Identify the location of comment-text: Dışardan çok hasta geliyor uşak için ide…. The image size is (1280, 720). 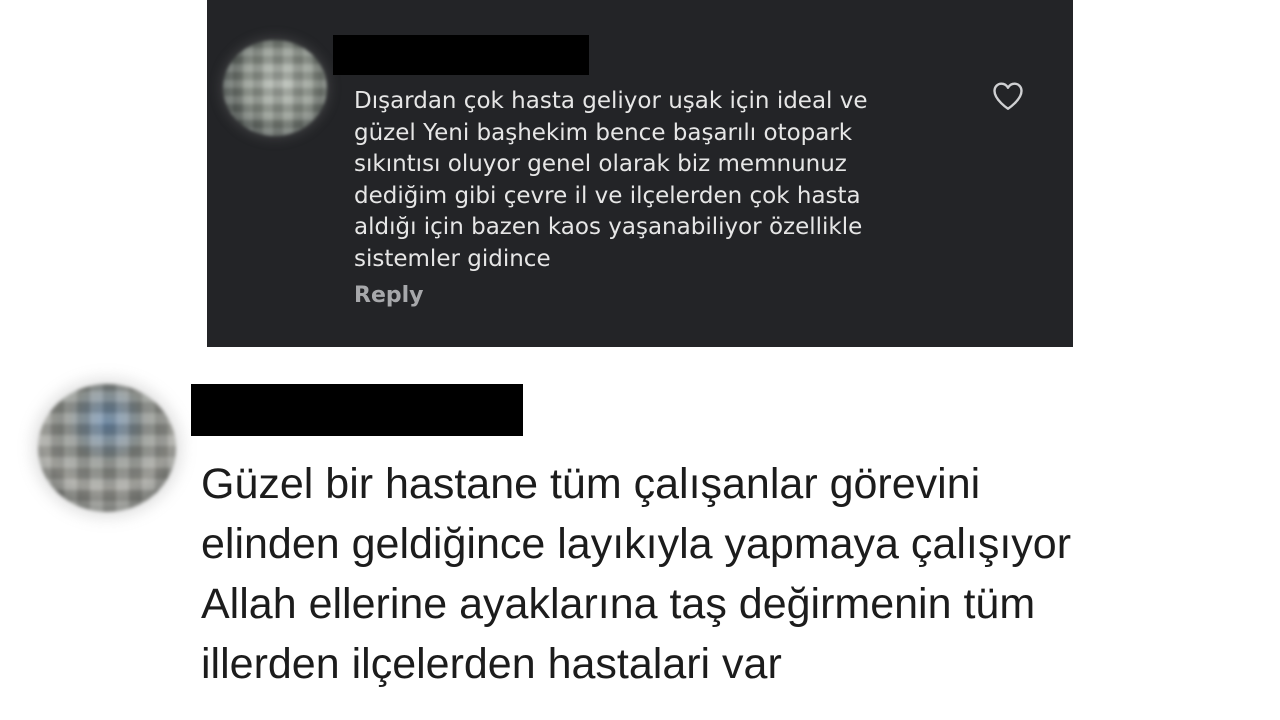
(611, 180).